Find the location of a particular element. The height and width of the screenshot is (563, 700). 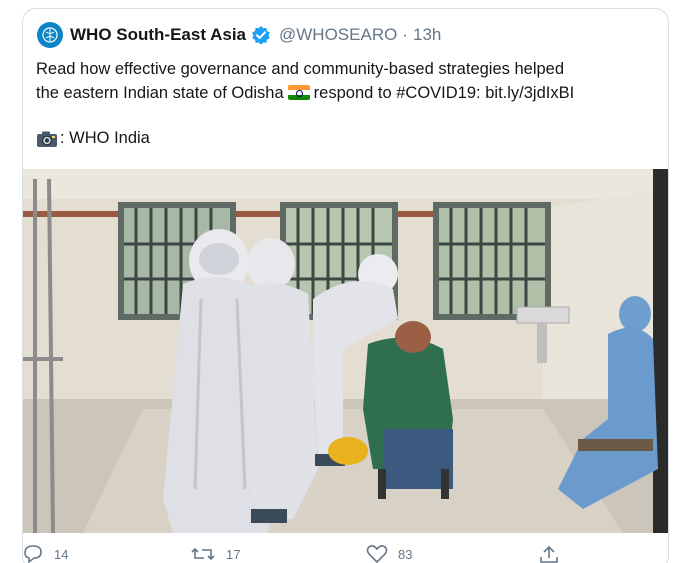

credit-text: : WHO India is located at coordinates (105, 138).